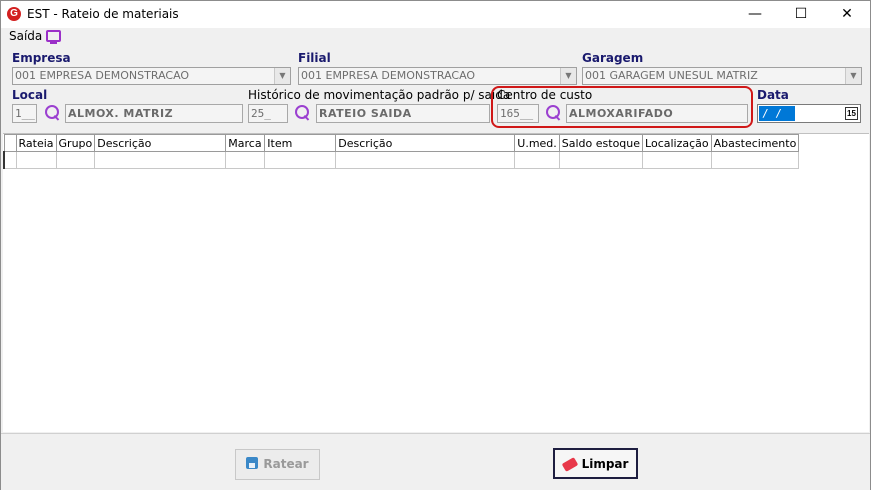 This screenshot has height=490, width=871. I want to click on cell-marca, so click(245, 160).